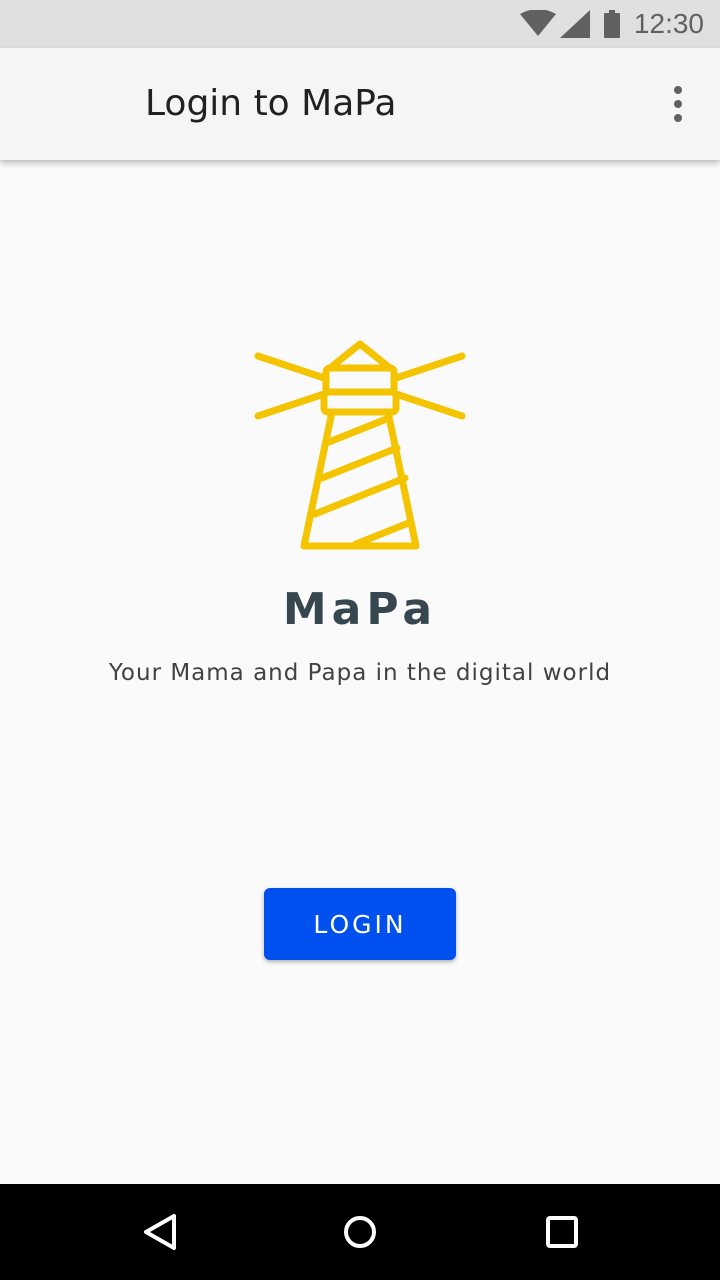  I want to click on status-bar: 12:30, so click(360, 24).